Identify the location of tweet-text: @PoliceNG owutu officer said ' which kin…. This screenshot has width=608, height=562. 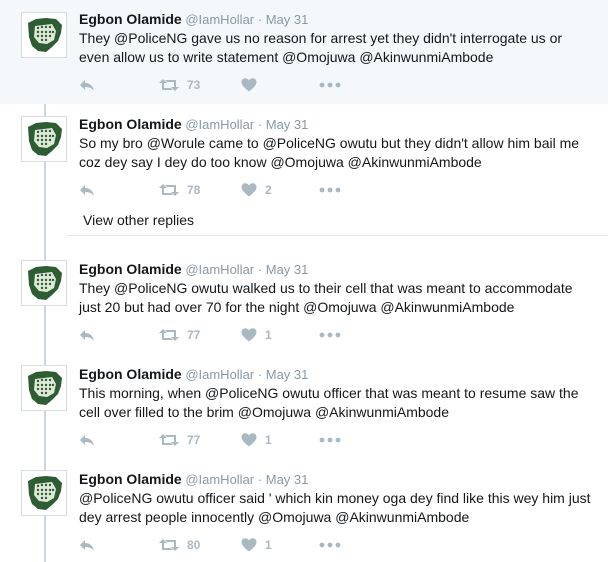
(335, 507).